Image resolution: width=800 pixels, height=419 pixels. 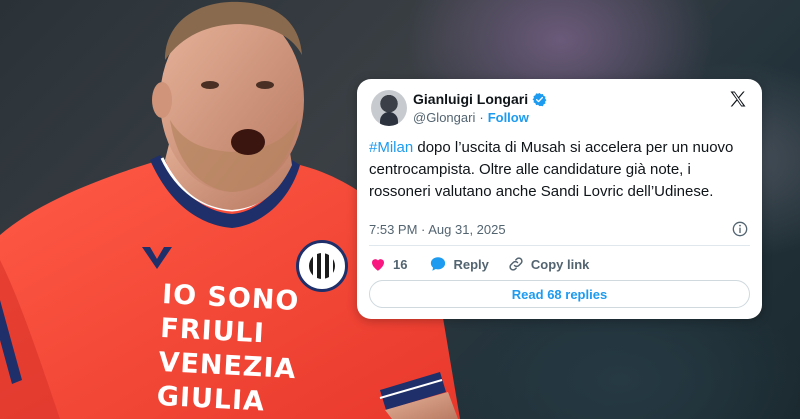 What do you see at coordinates (157, 258) in the screenshot?
I see `macron-logo-icon` at bounding box center [157, 258].